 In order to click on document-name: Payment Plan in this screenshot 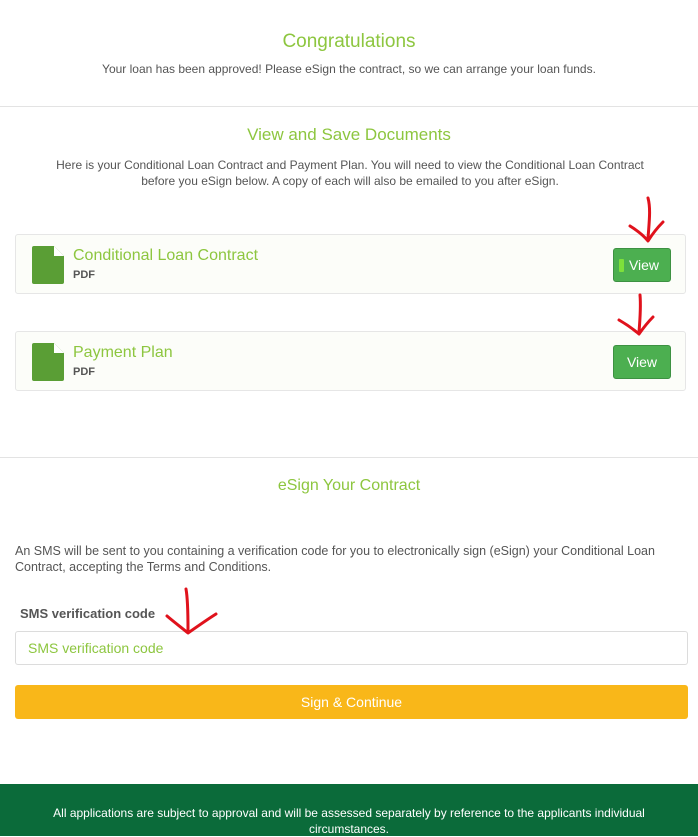, I will do `click(123, 352)`.